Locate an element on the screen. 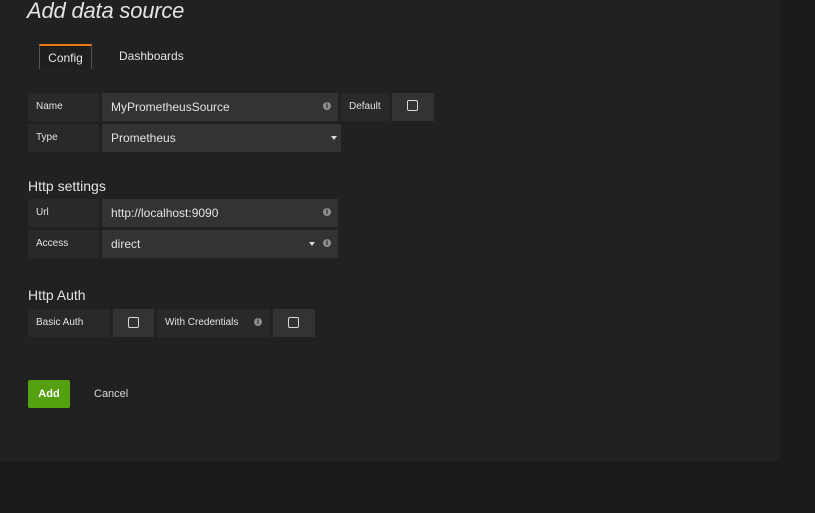 The image size is (815, 513). name-input: MyPrometheusSource i is located at coordinates (220, 107).